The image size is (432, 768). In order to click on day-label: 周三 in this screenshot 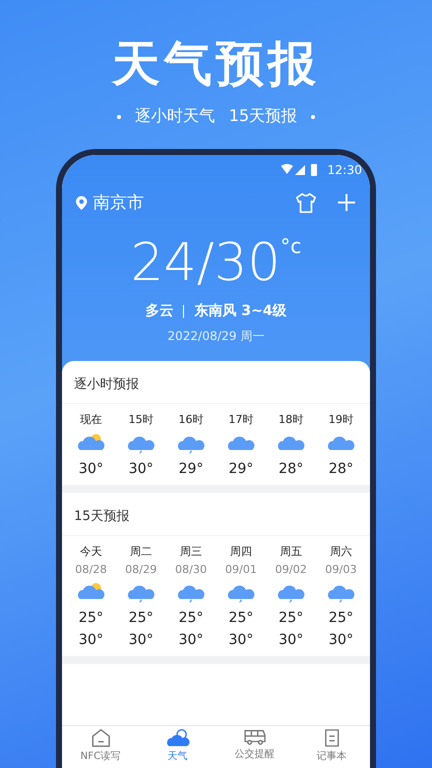, I will do `click(191, 551)`.